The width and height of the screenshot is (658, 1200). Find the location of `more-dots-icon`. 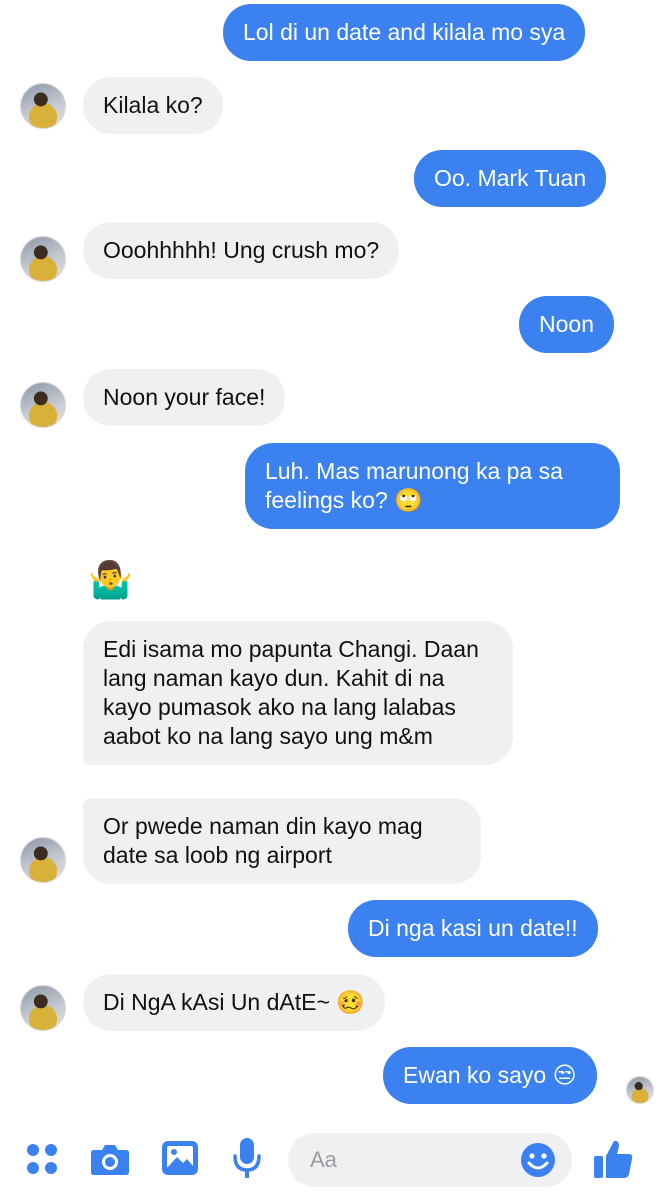

more-dots-icon is located at coordinates (42, 1161).